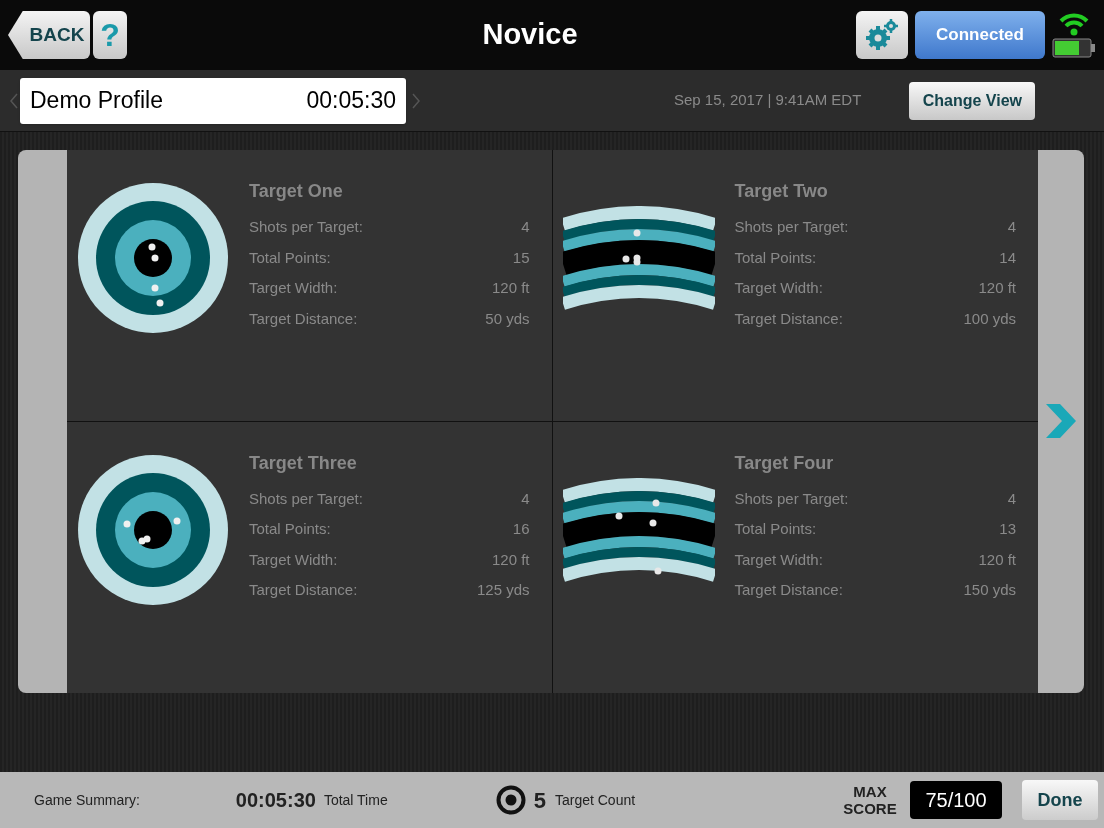  Describe the element at coordinates (530, 35) in the screenshot. I see `window-title: Novice` at that location.